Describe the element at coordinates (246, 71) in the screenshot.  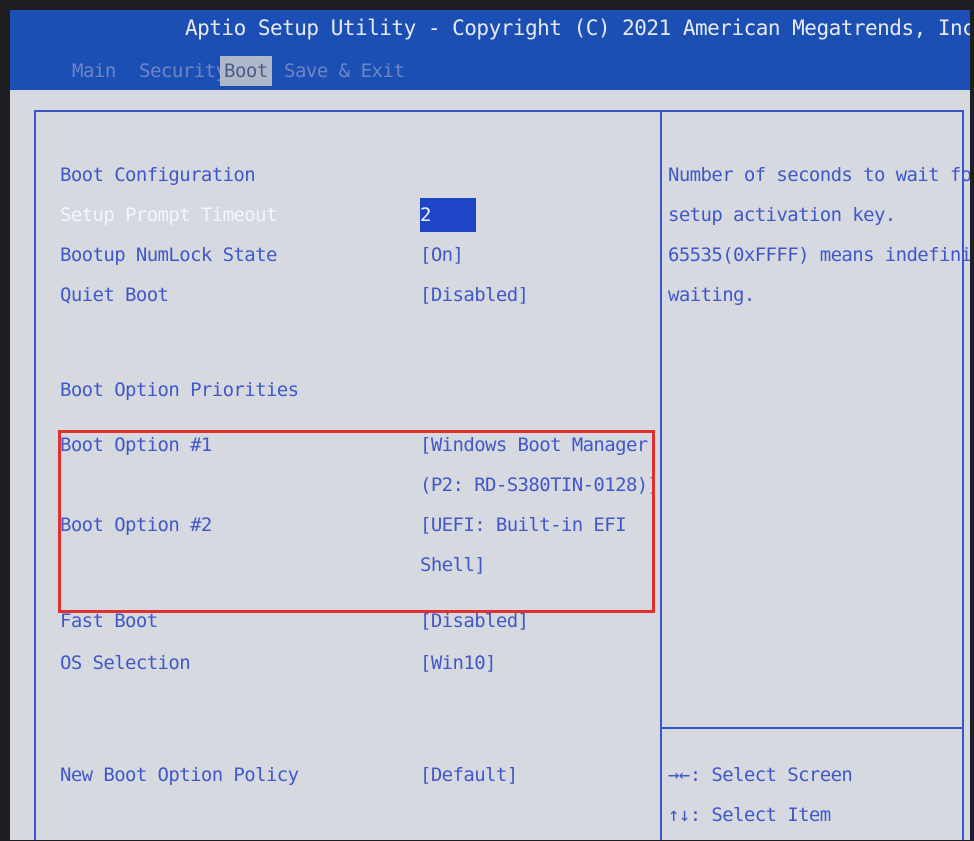
I see `tab-boot: Boot` at that location.